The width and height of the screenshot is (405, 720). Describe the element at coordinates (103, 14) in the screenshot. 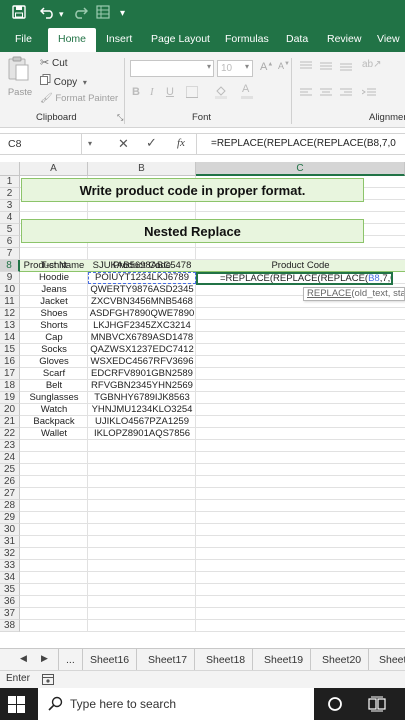

I see `form-icon` at that location.